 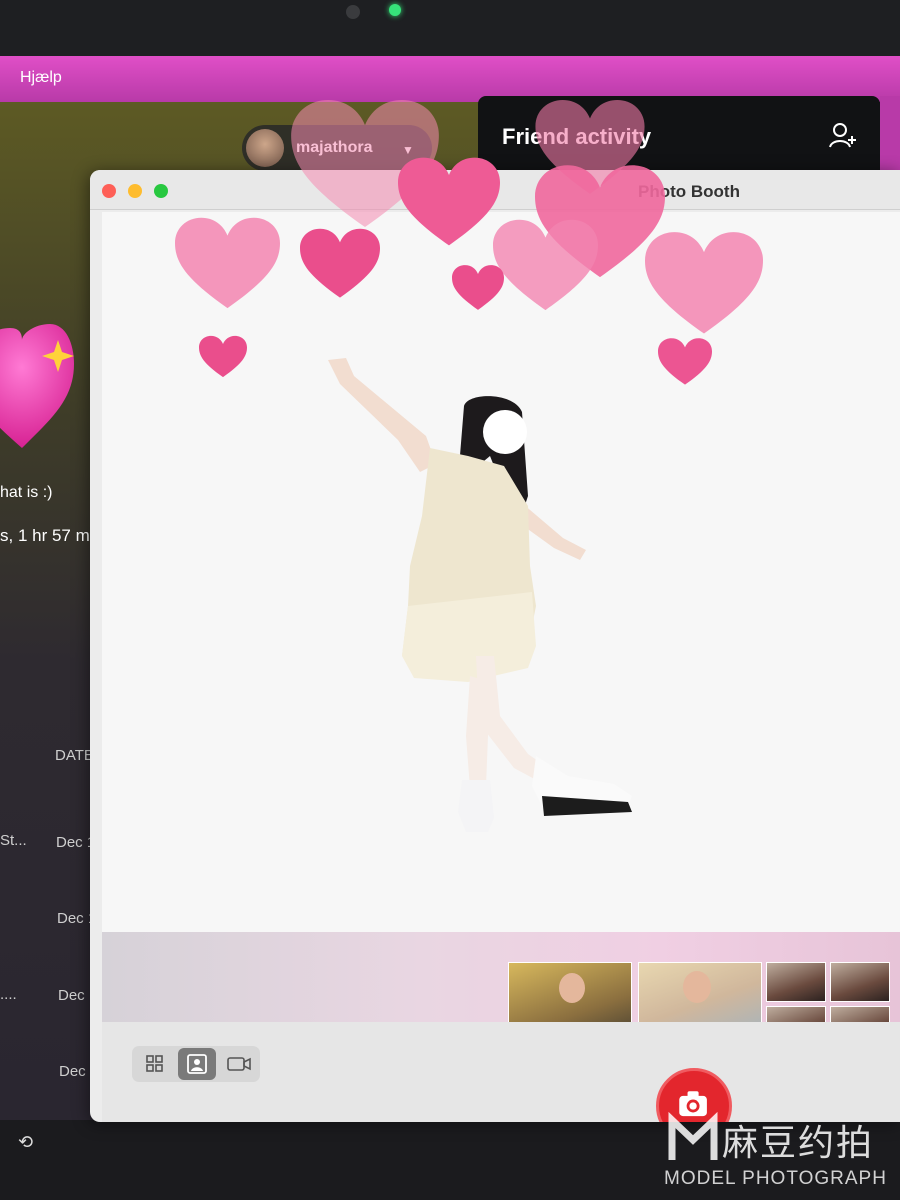 I want to click on video-icon, so click(x=239, y=1064).